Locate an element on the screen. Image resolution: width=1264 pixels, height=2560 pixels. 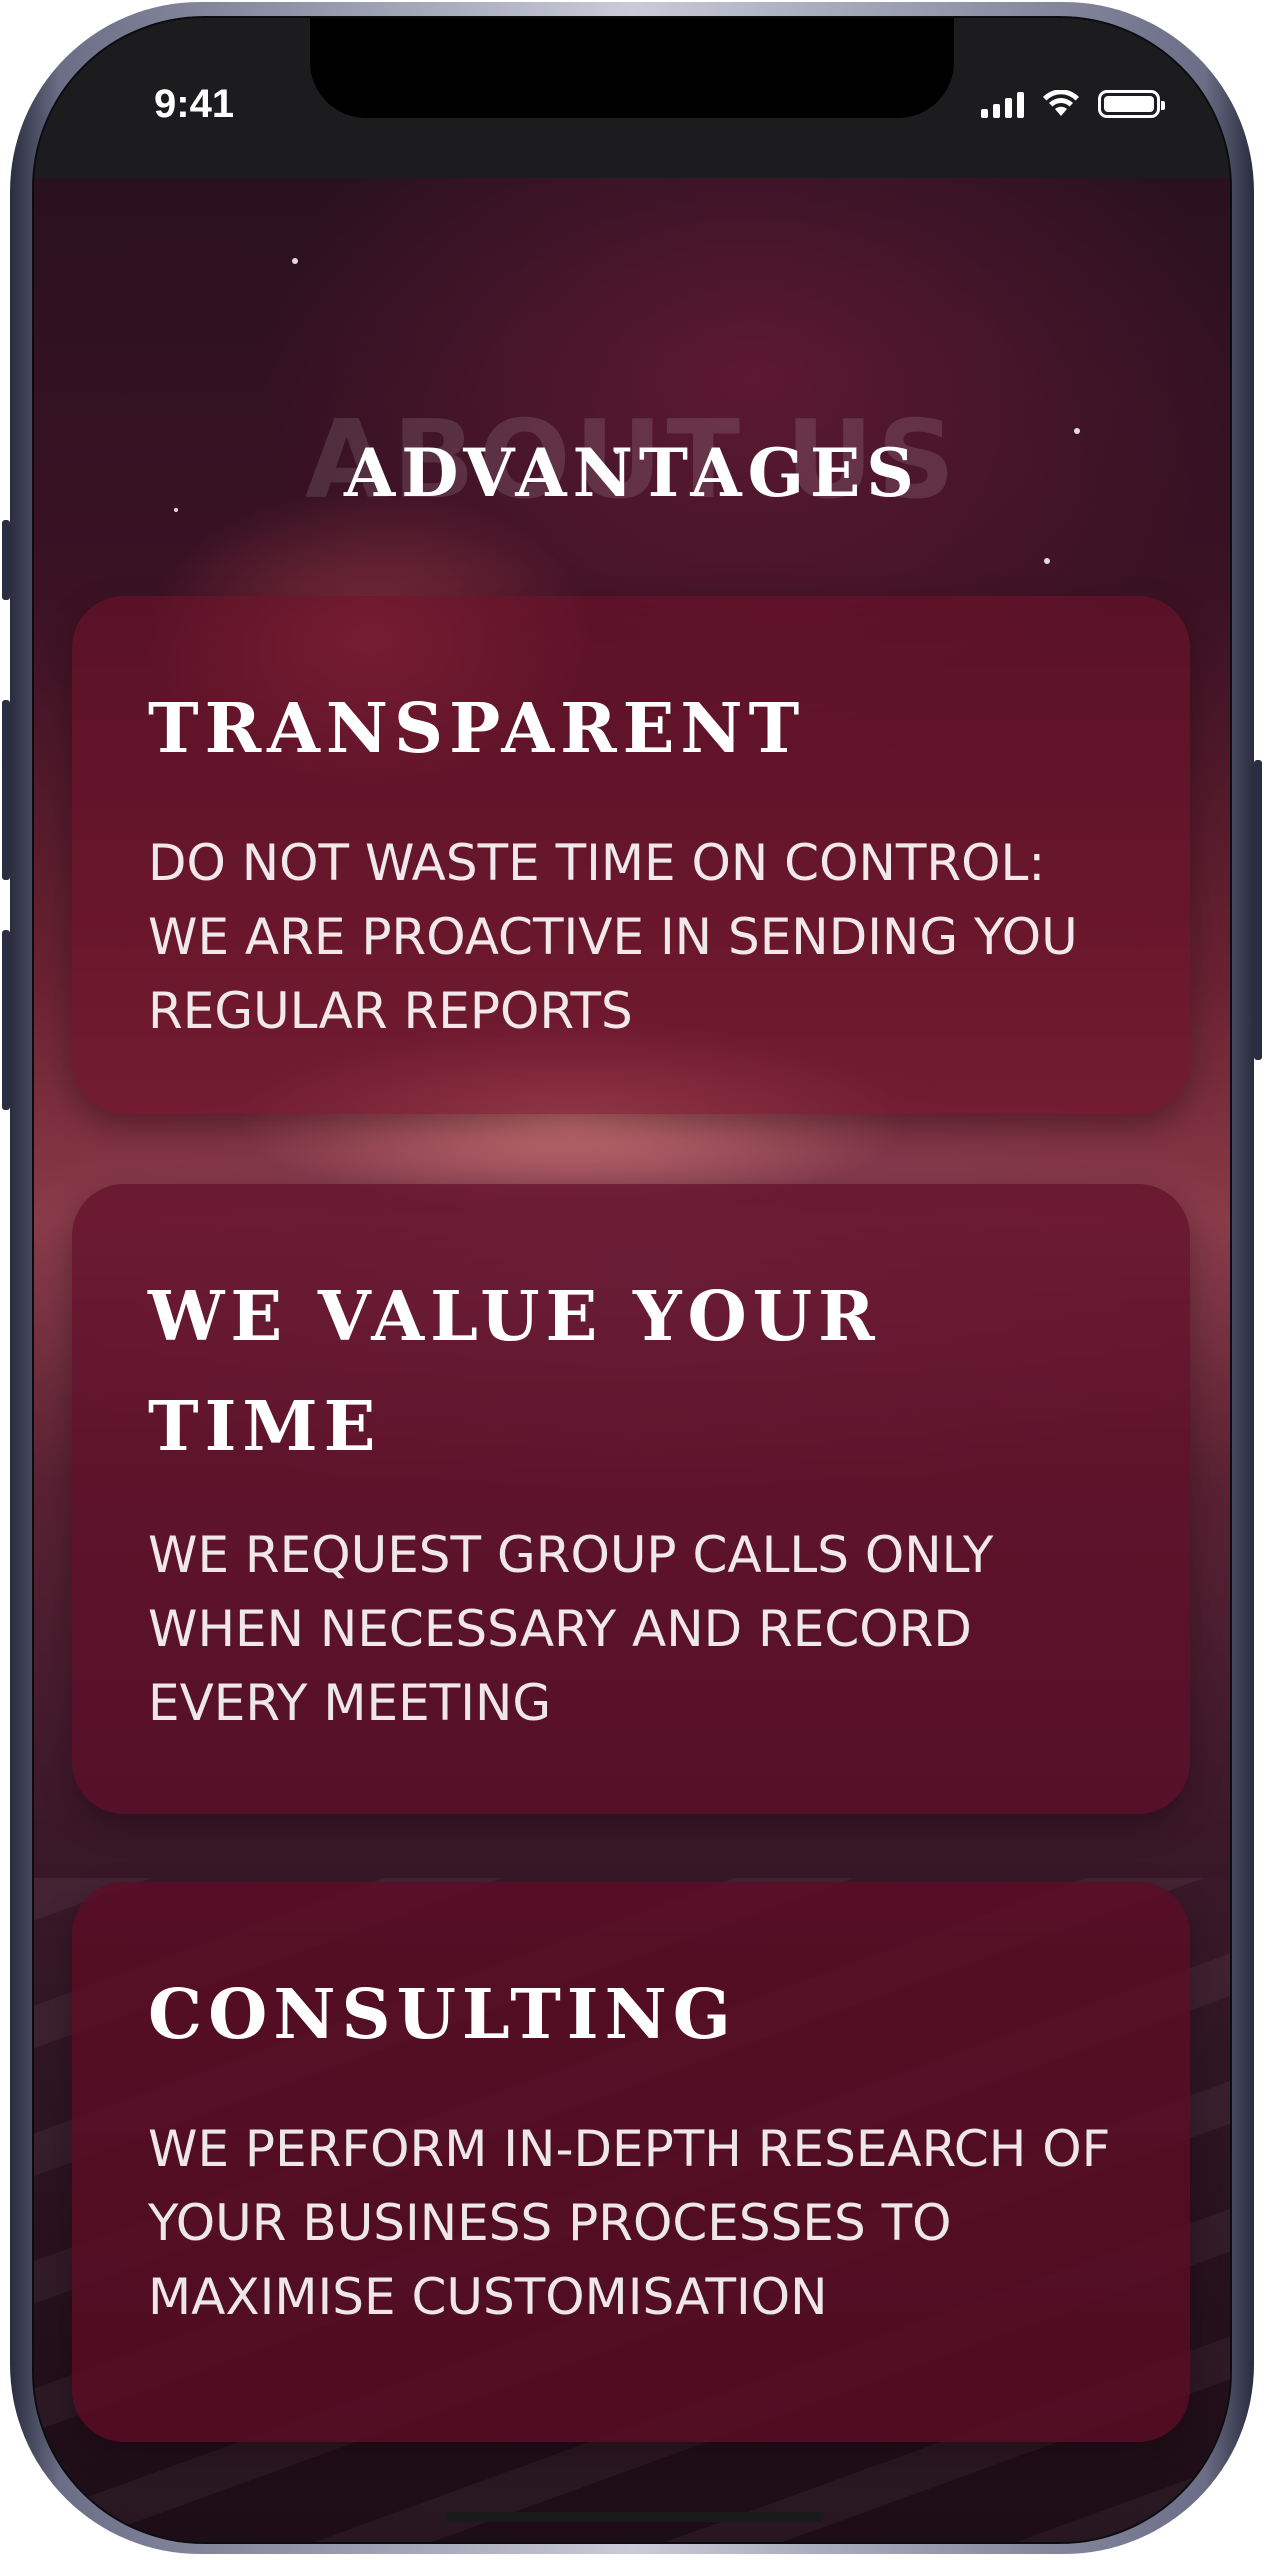
page-title: ADVANTAGES is located at coordinates (632, 473).